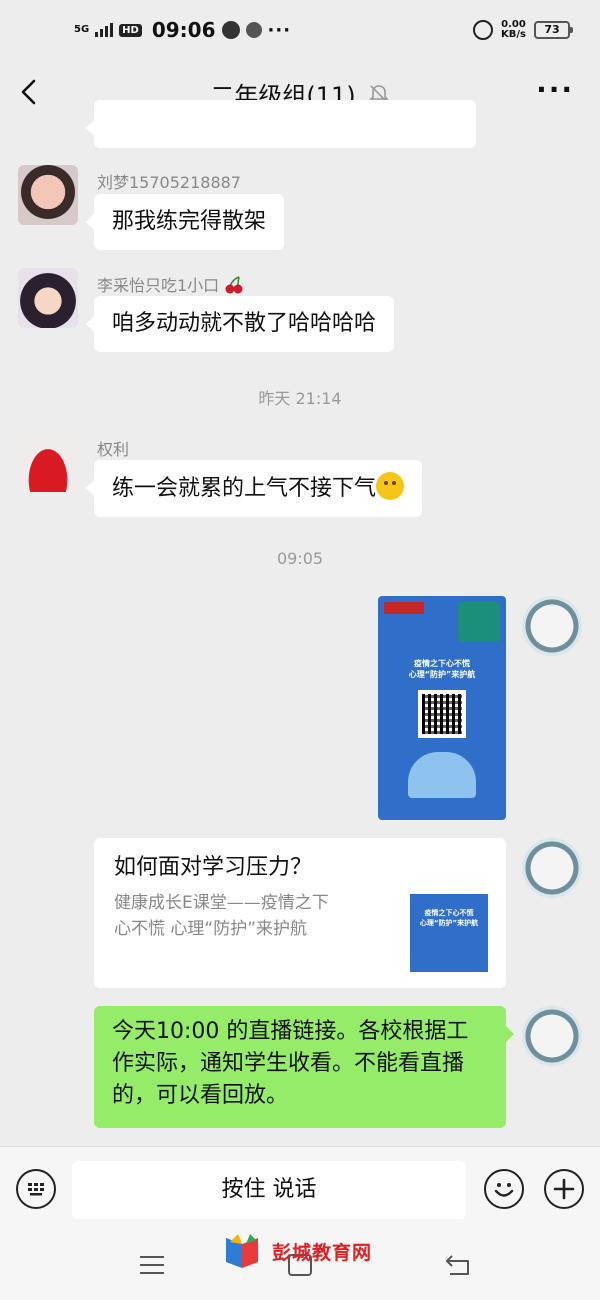 The image size is (600, 1300). I want to click on book-logo-icon, so click(242, 1251).